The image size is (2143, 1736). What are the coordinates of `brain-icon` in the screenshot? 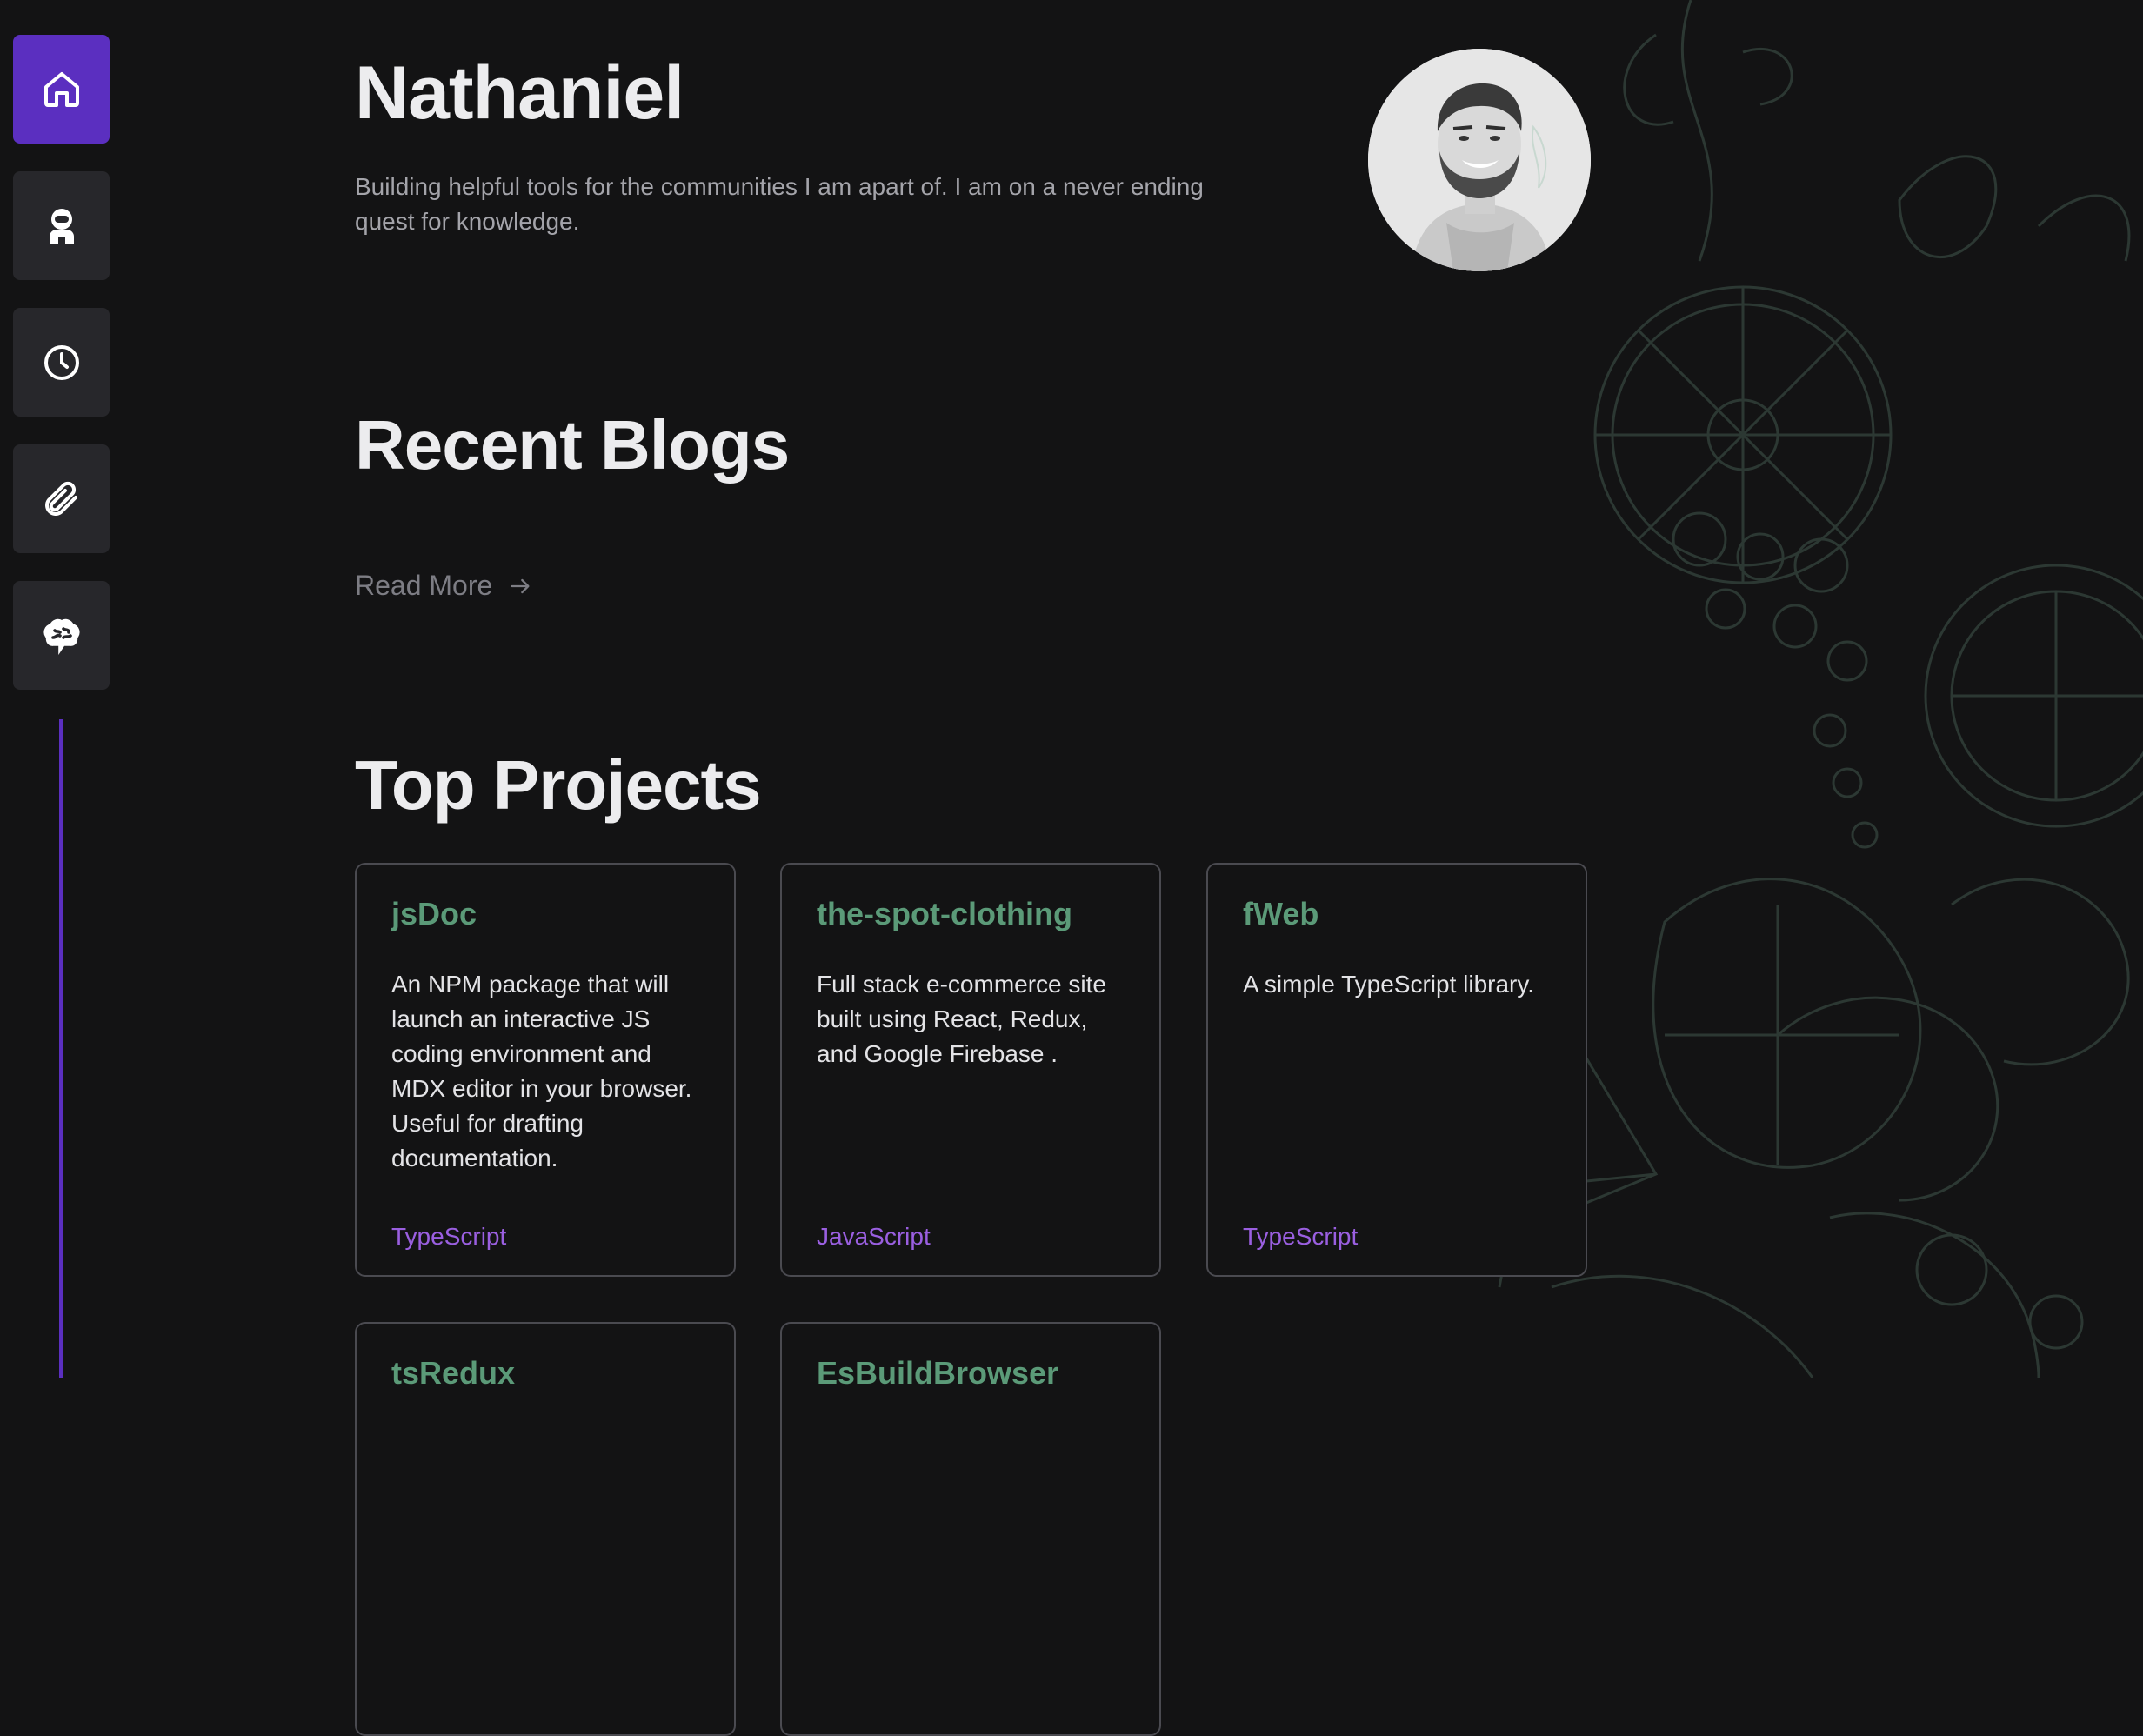 It's located at (61, 636).